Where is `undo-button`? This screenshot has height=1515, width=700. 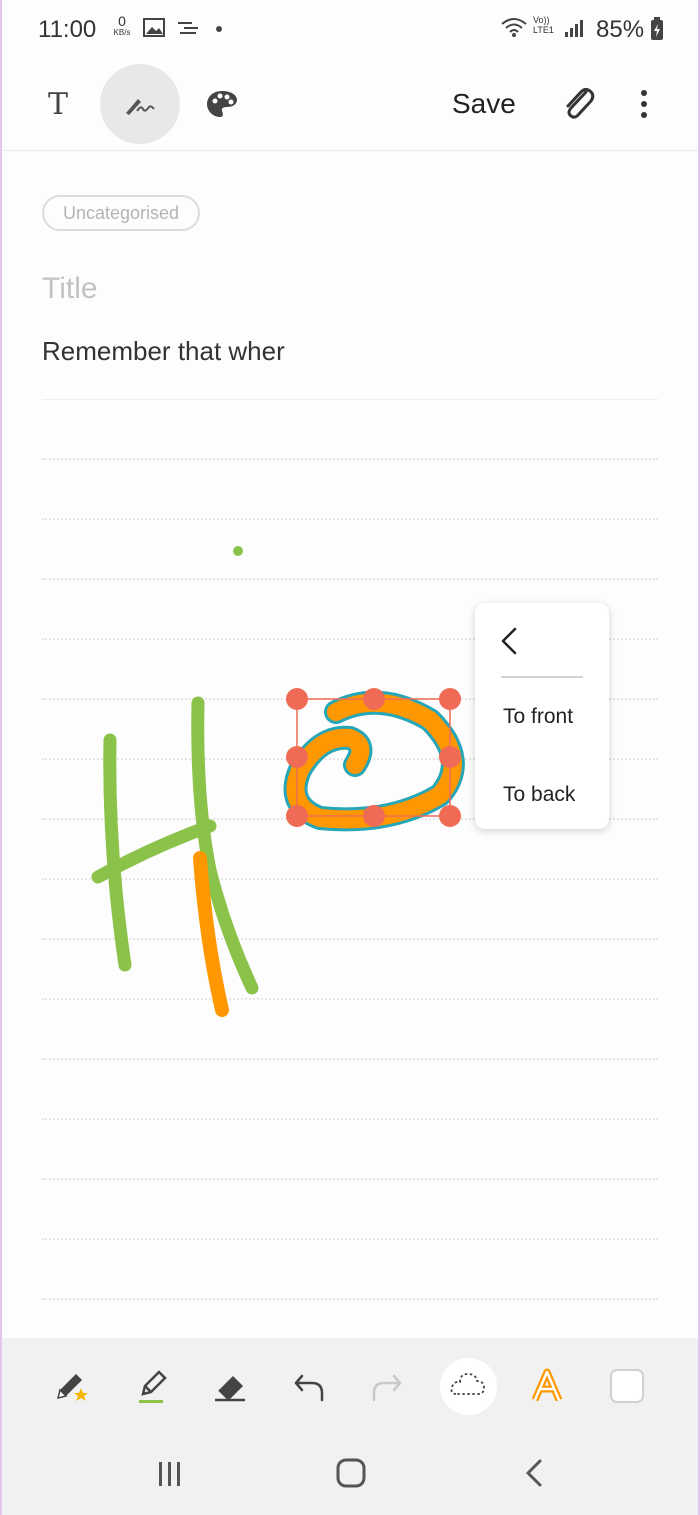
undo-button is located at coordinates (310, 1386).